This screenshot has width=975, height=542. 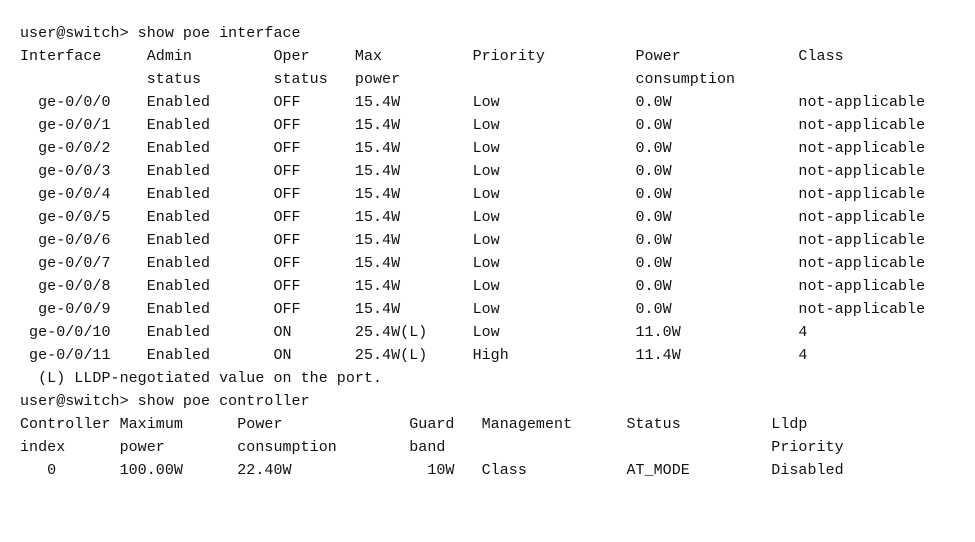 I want to click on lldp-footnote: (L) LLDP-negotiated value on the port., so click(x=201, y=378).